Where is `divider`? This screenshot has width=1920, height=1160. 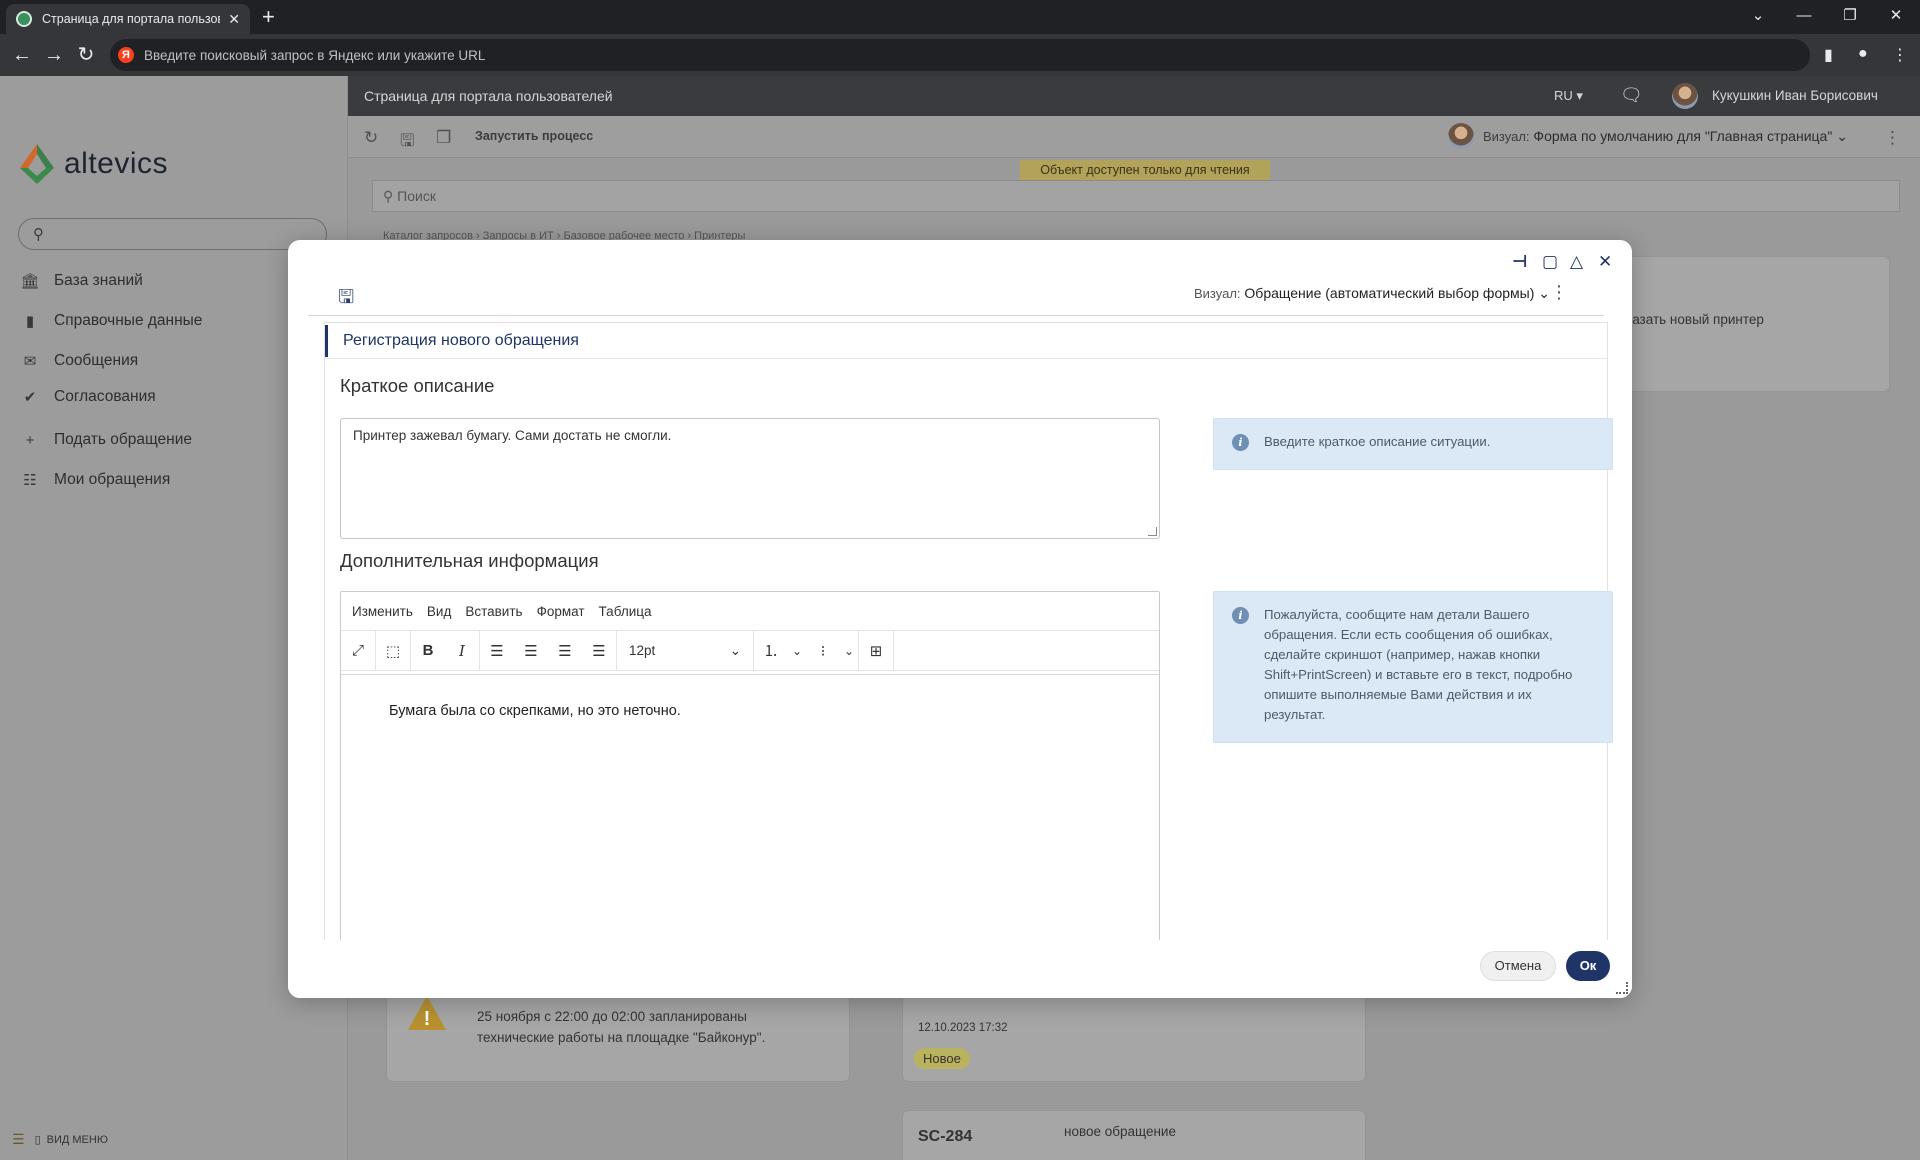 divider is located at coordinates (956, 315).